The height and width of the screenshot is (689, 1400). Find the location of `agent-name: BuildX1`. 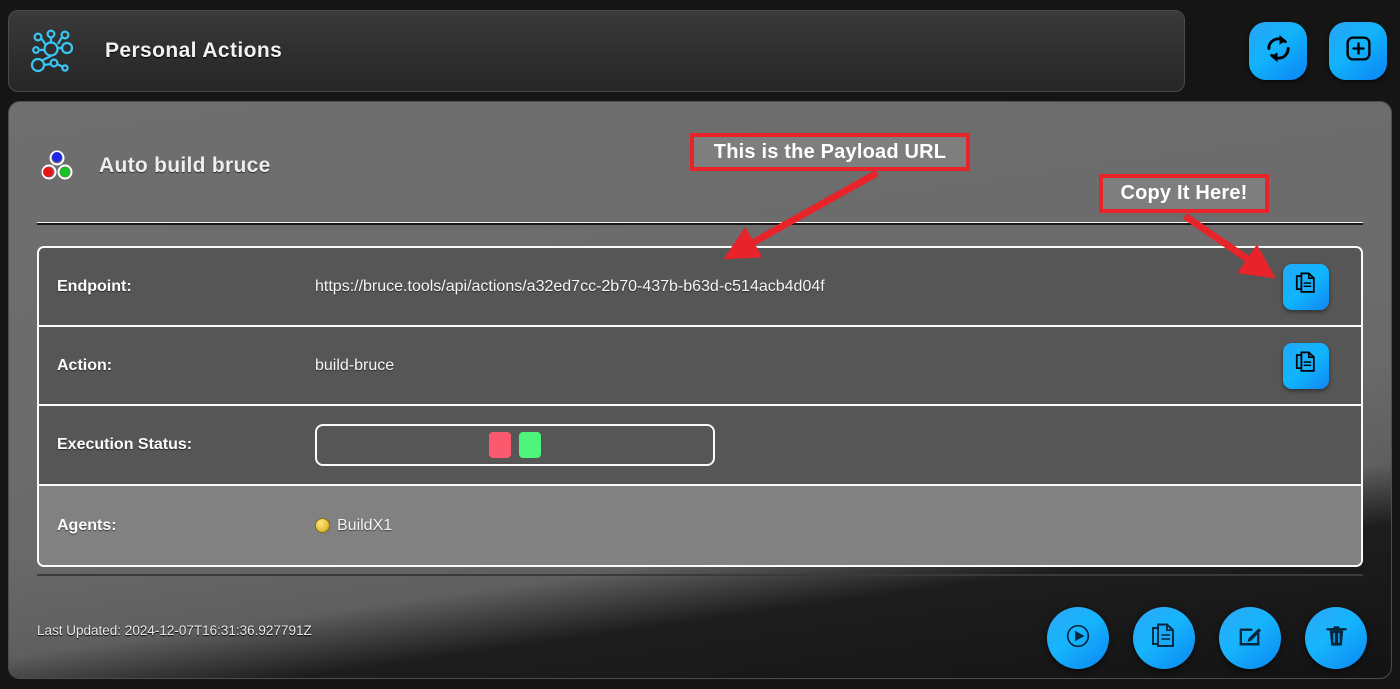

agent-name: BuildX1 is located at coordinates (365, 525).